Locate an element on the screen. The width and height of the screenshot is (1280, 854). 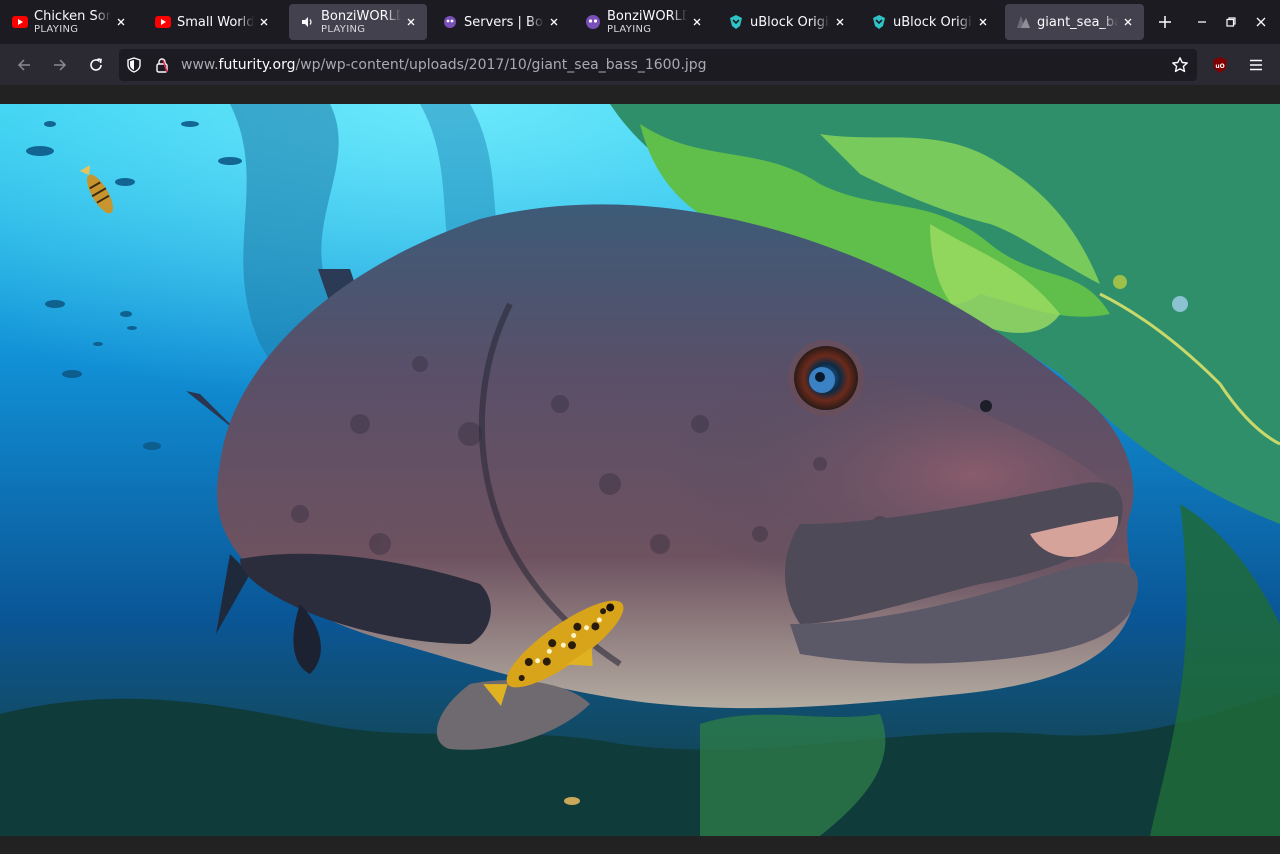
tab-servers-bonzi: Servers | Bonzi is located at coordinates (501, 22).